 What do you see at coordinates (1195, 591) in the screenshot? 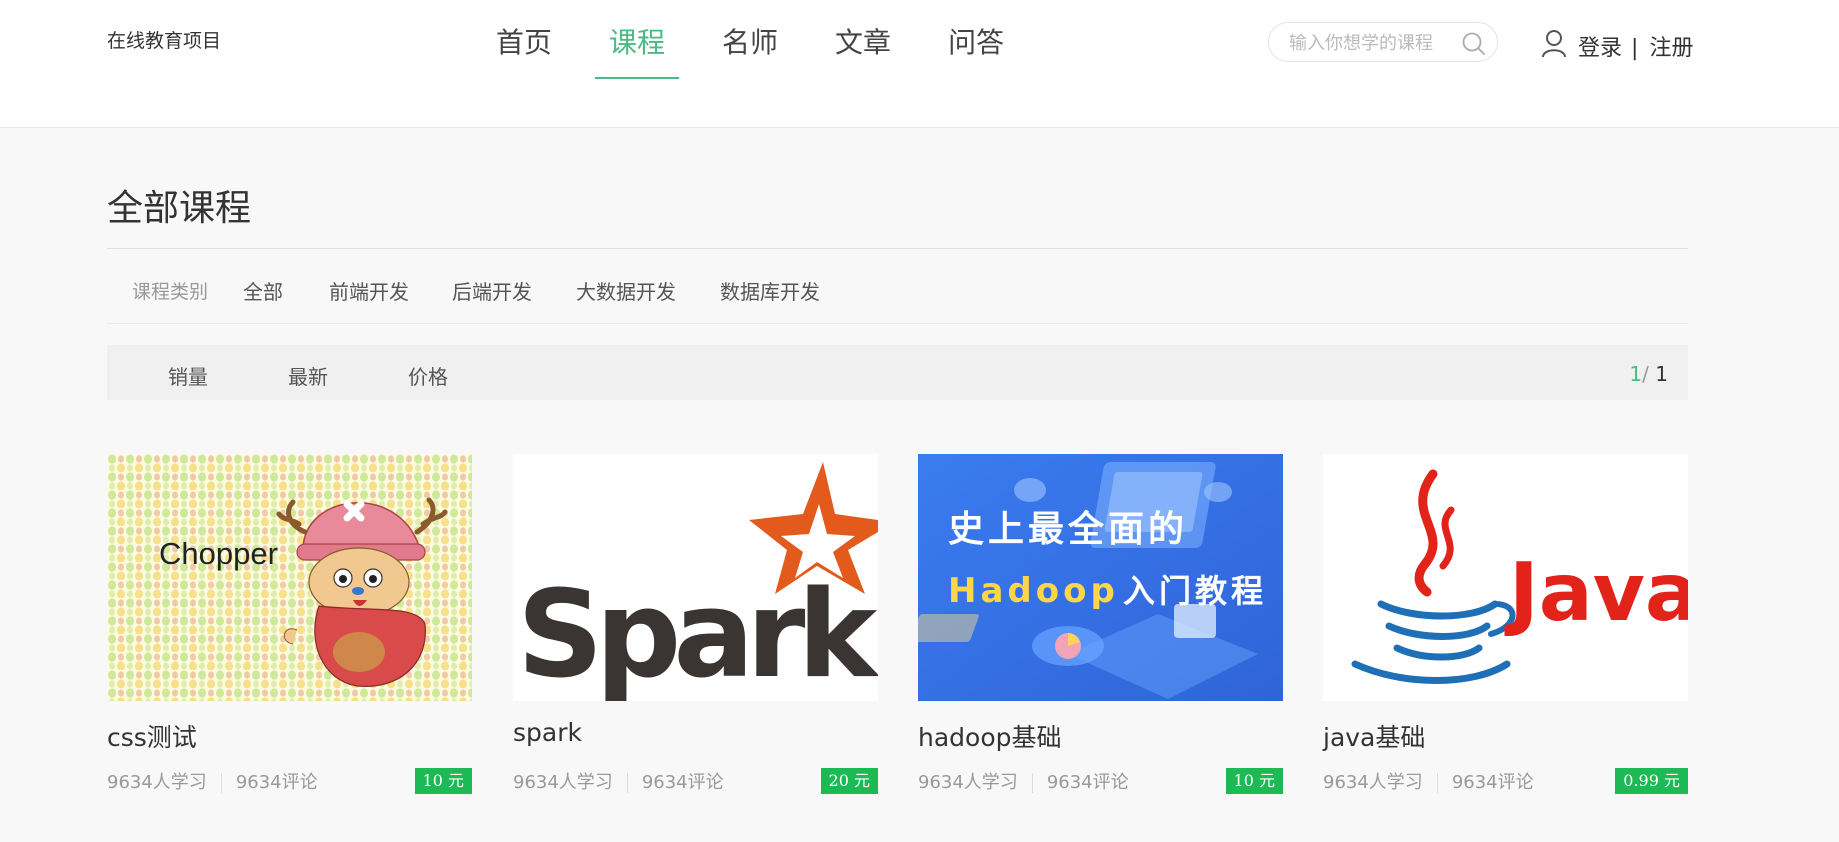
I see `hadoop-image-subline: 入门教程` at bounding box center [1195, 591].